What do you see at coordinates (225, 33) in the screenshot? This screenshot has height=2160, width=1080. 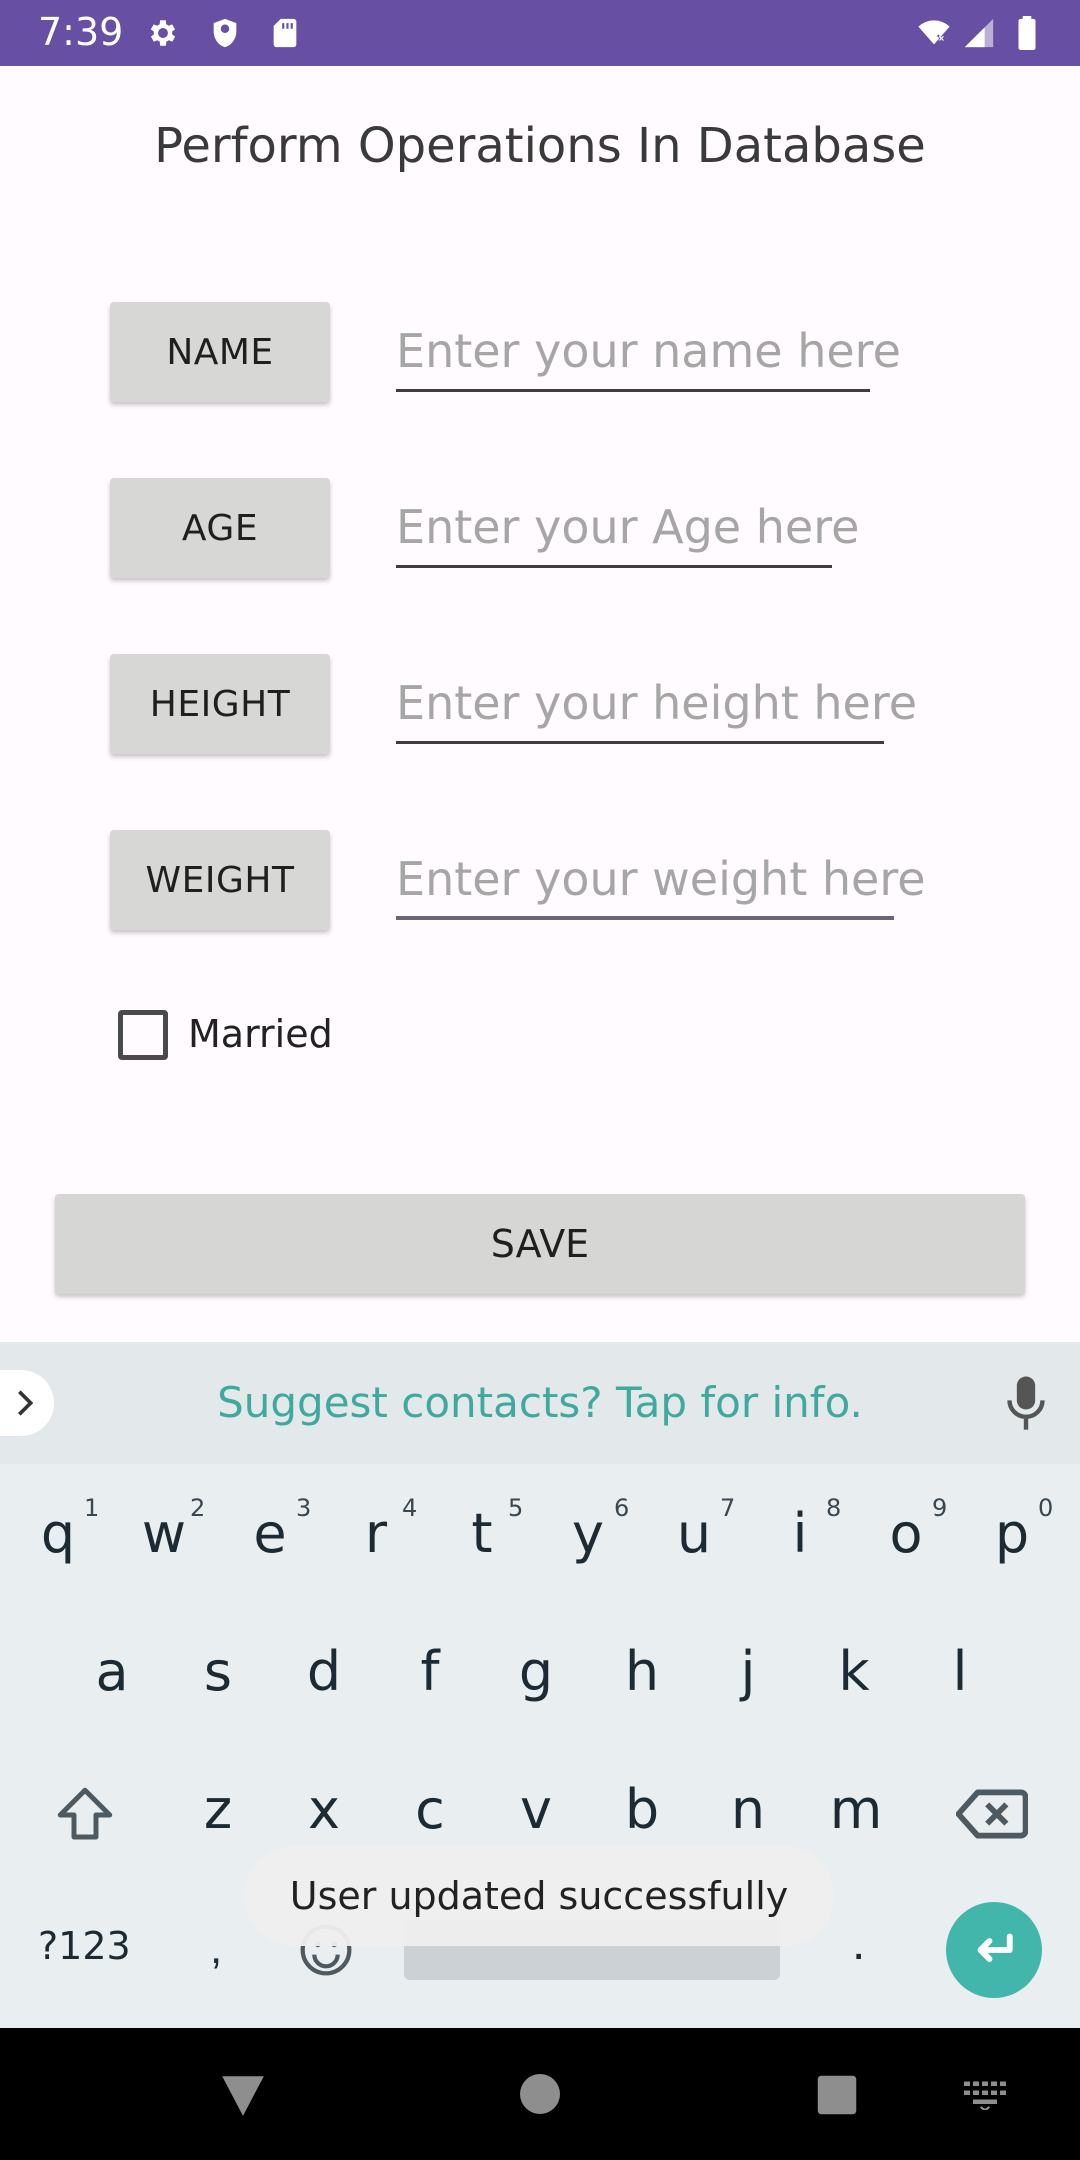 I see `shield-icon` at bounding box center [225, 33].